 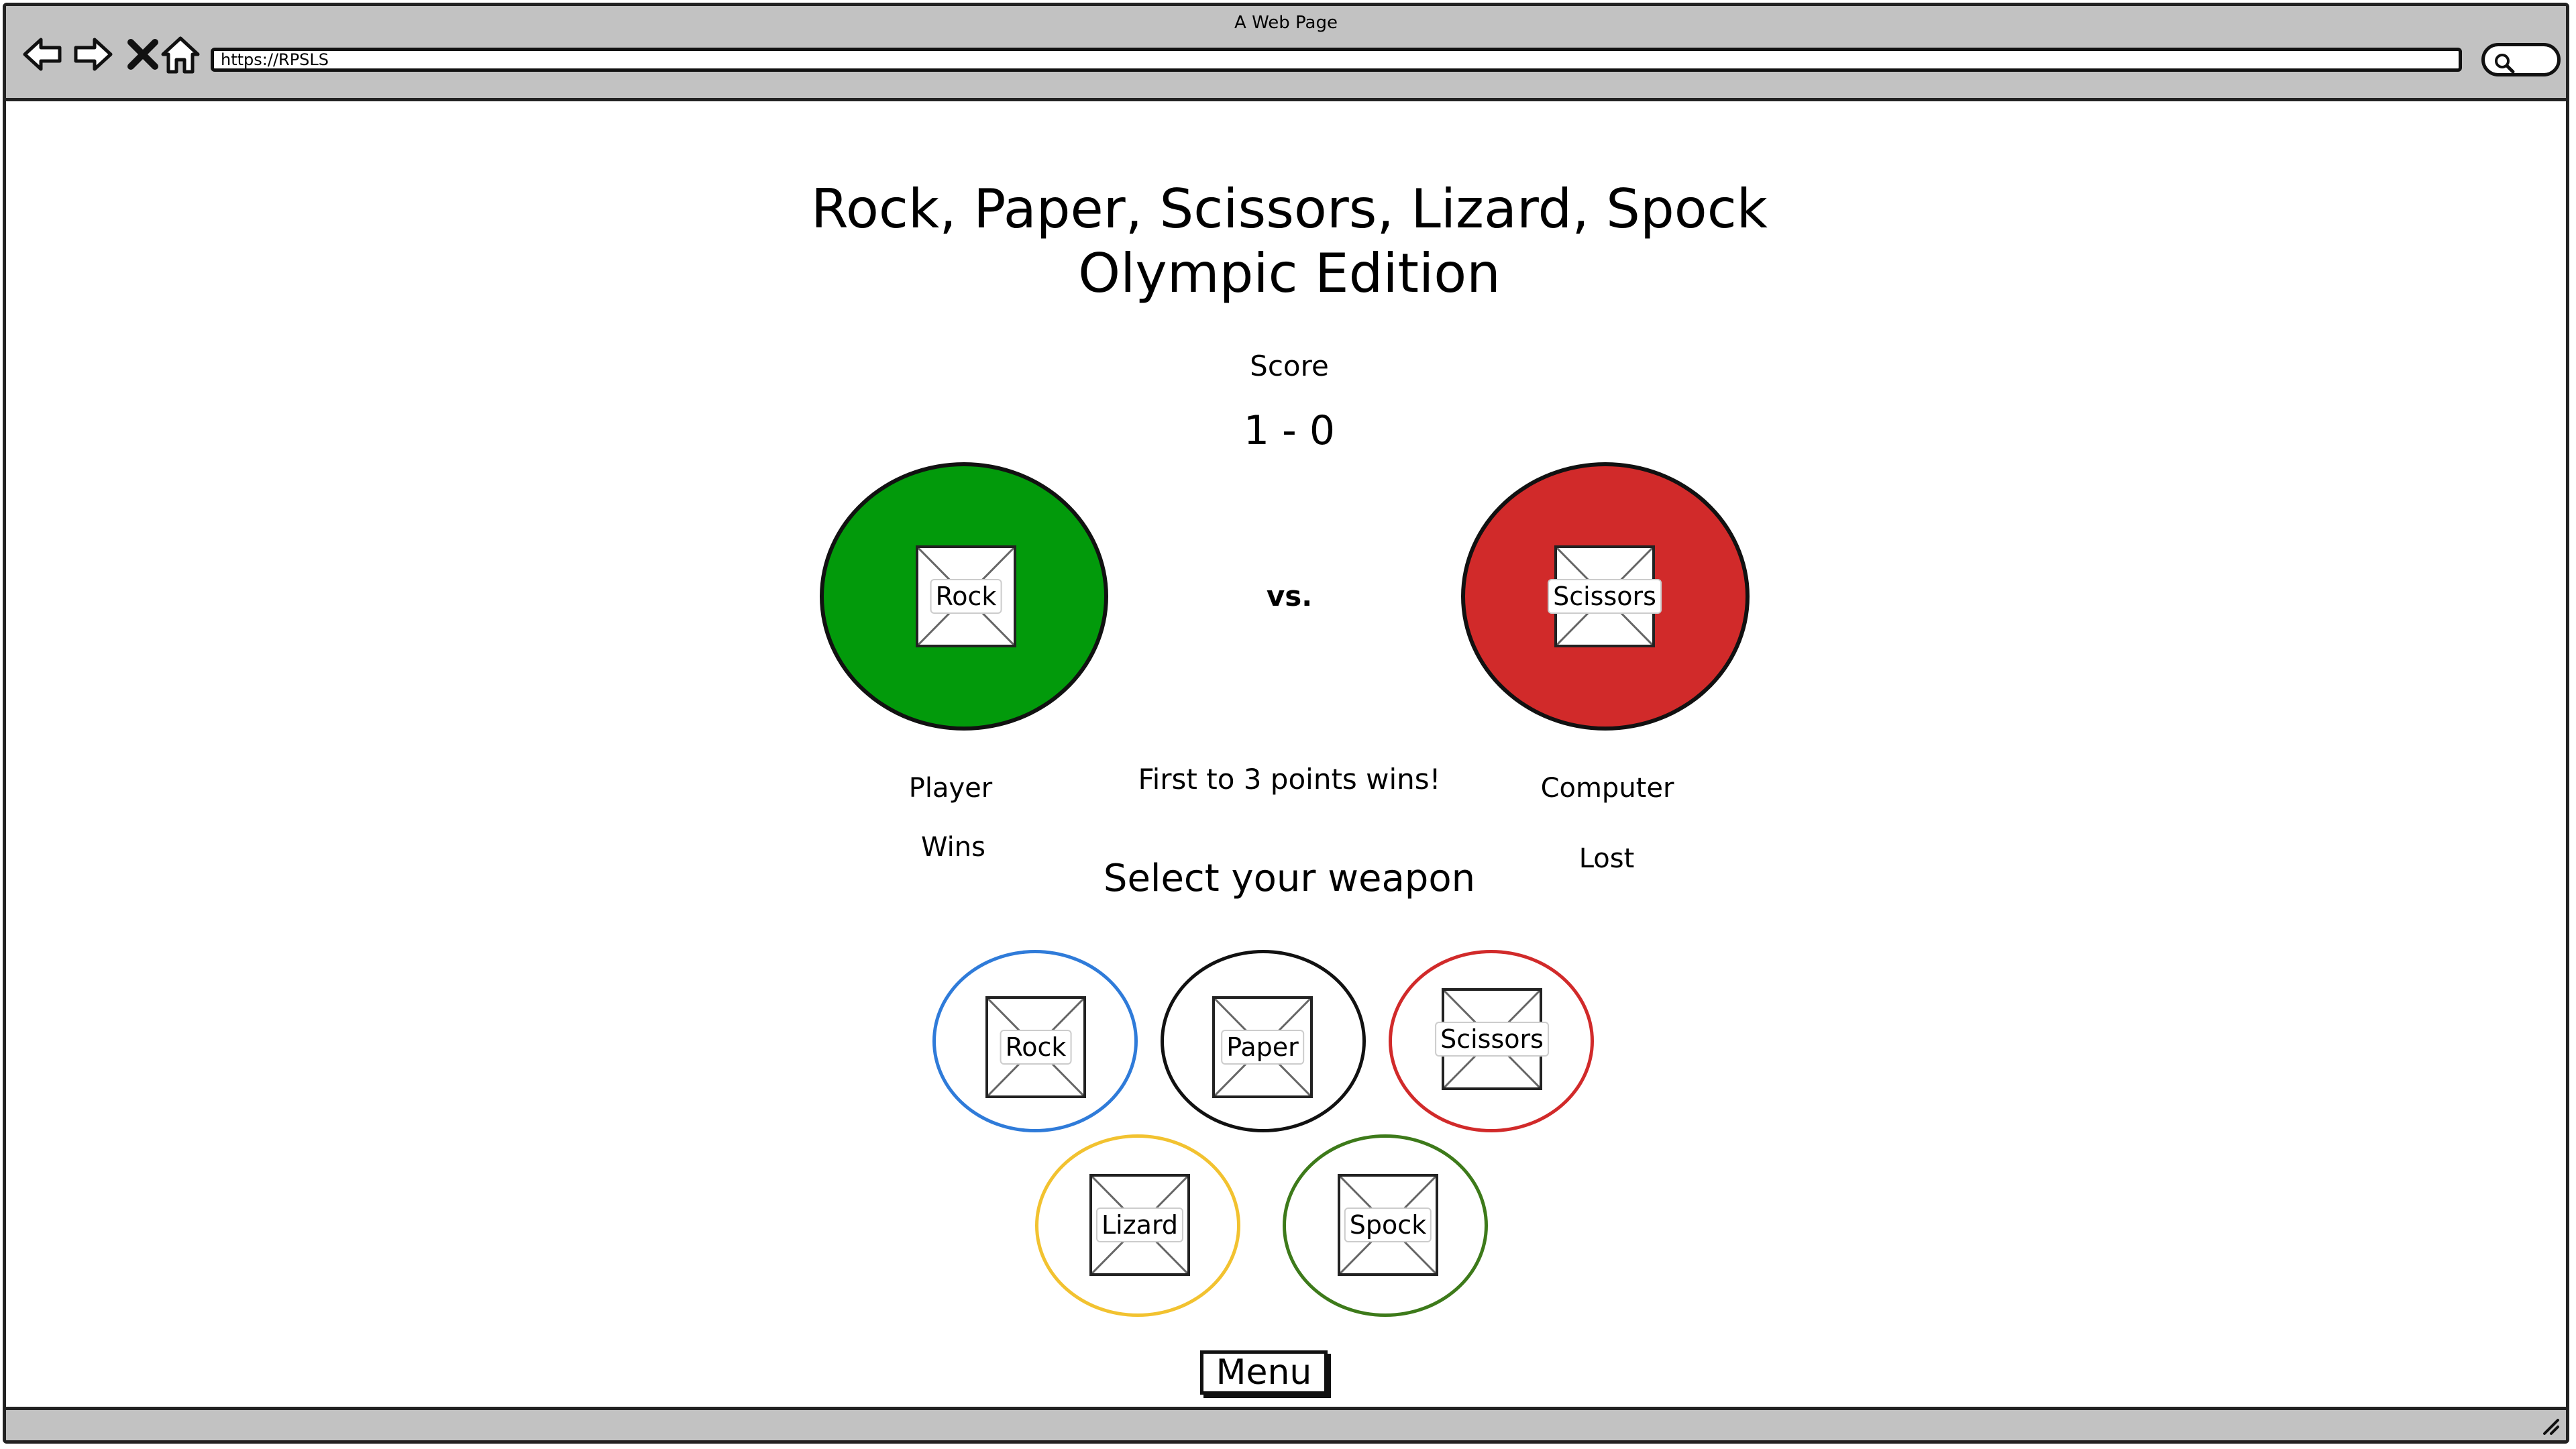 What do you see at coordinates (1289, 596) in the screenshot?
I see `vs-label: vs.` at bounding box center [1289, 596].